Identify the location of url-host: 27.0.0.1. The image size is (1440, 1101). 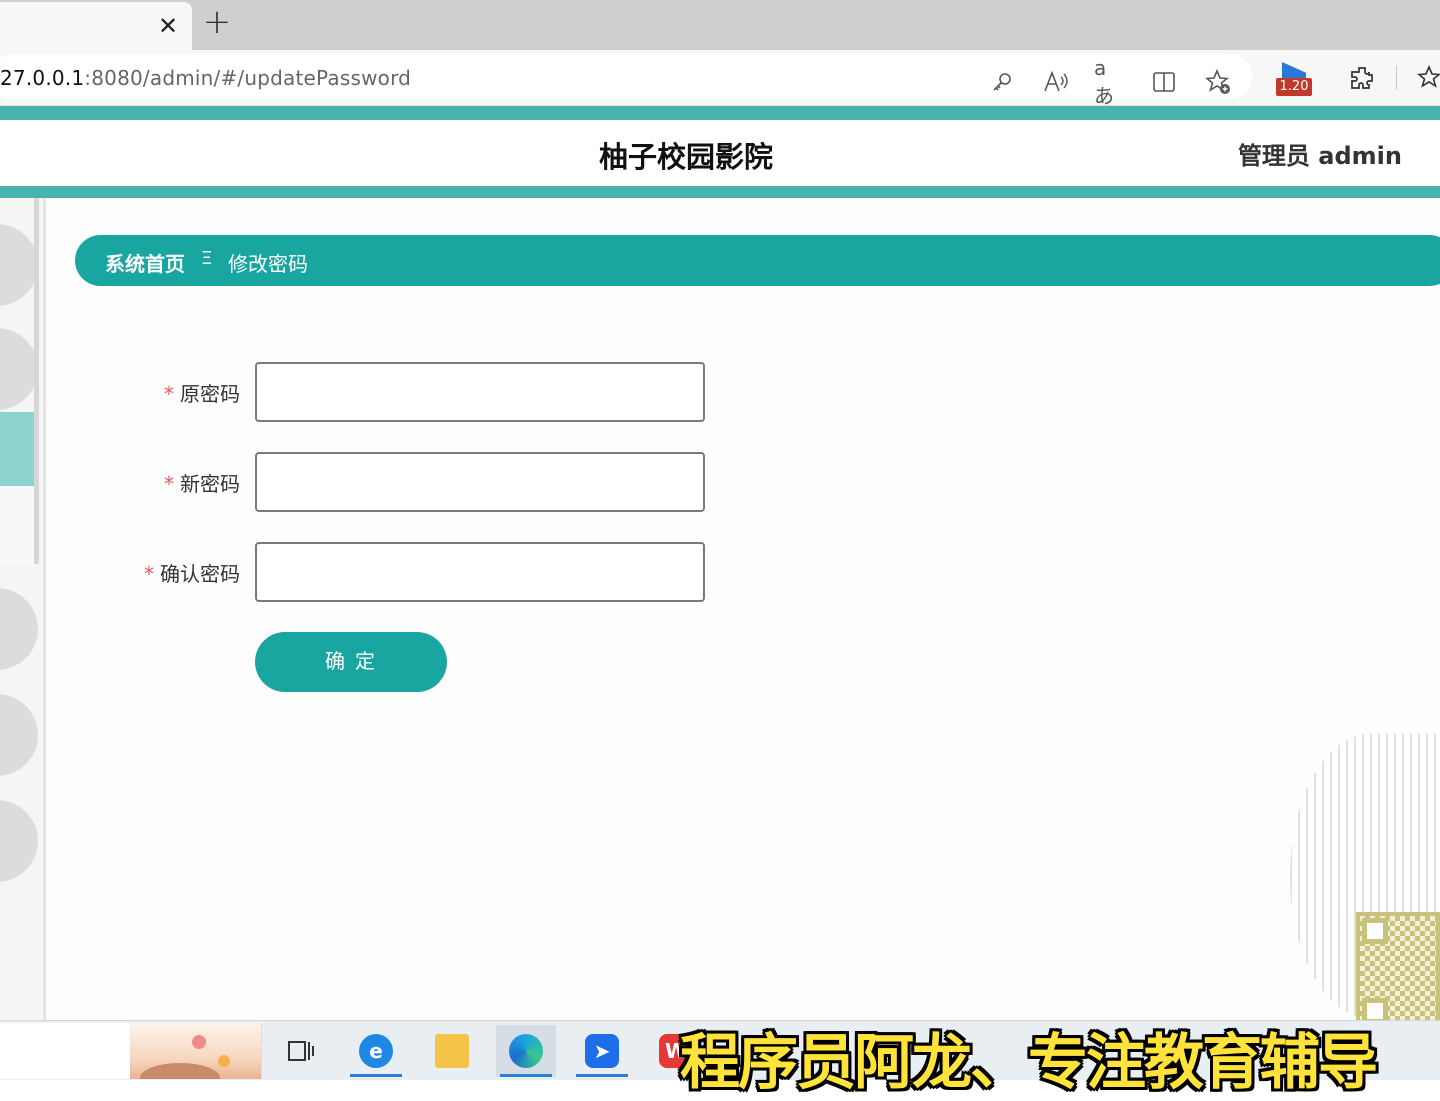
(42, 78).